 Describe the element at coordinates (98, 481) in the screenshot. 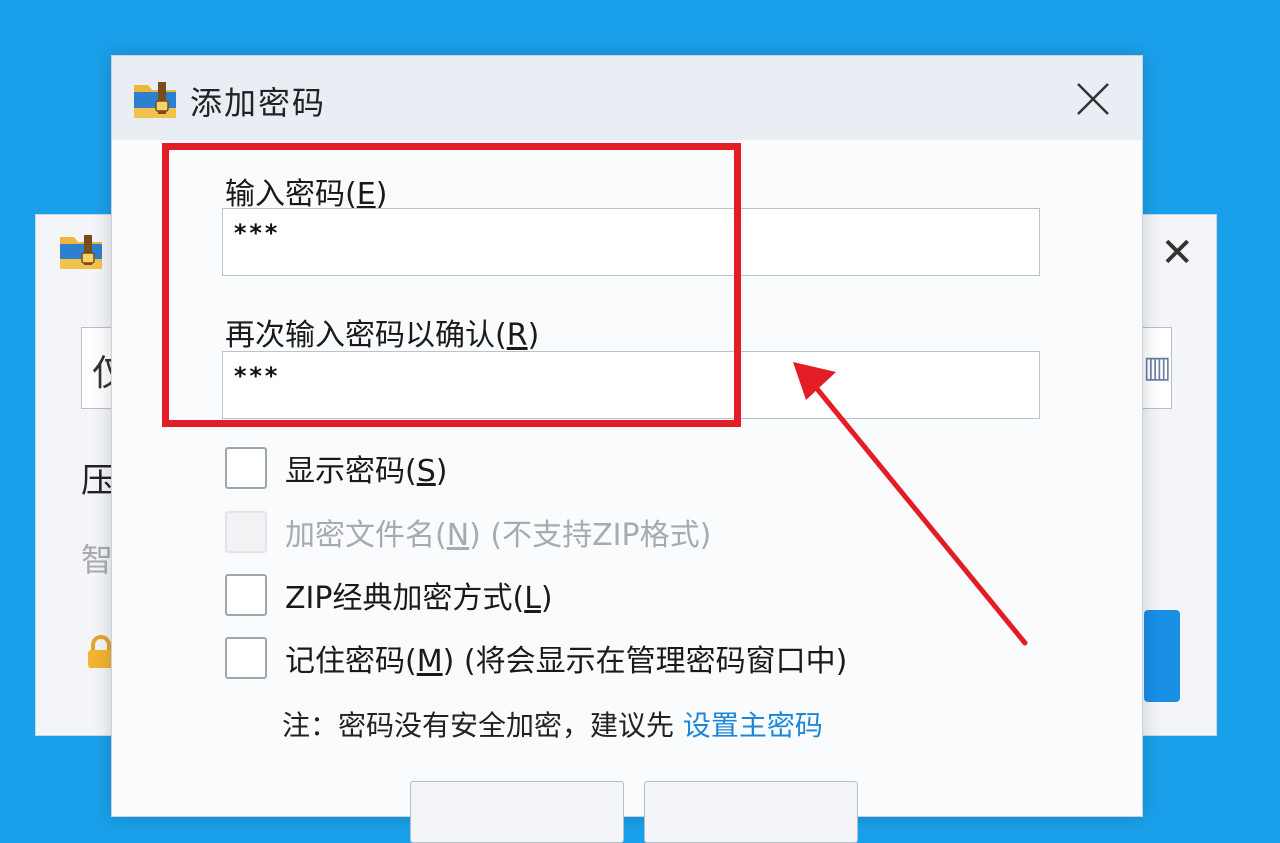

I see `background-label: 压` at that location.